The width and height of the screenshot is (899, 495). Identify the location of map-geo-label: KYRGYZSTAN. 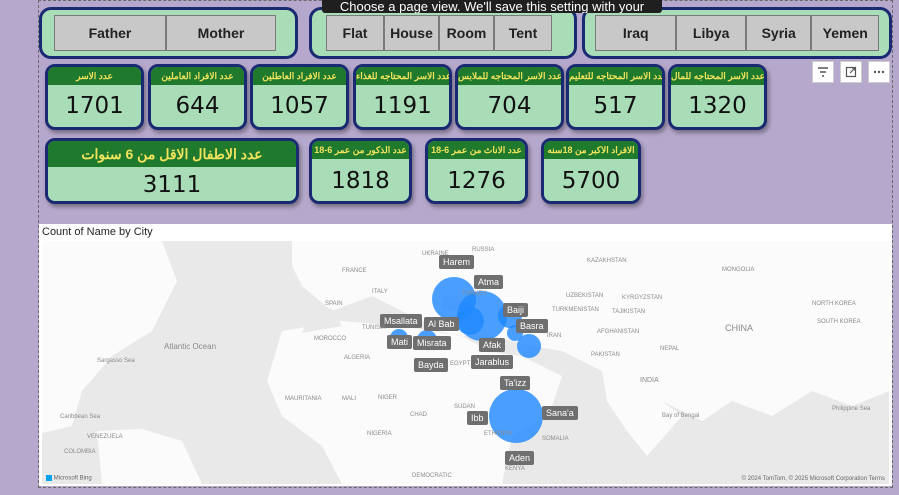
(642, 298).